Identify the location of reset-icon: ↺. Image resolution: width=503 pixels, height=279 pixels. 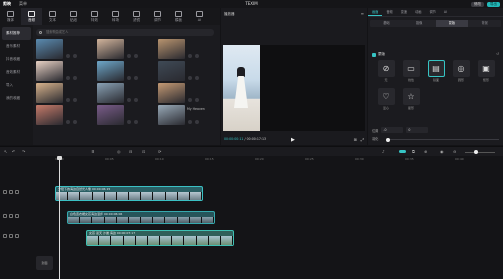
(497, 54).